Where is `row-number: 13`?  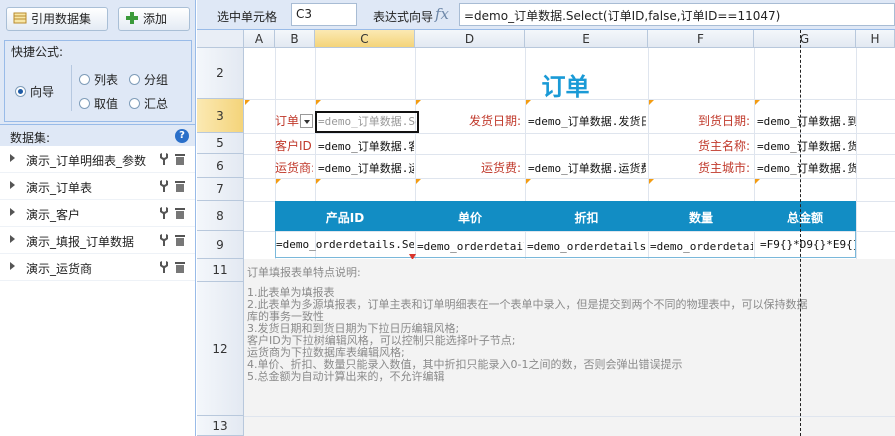 row-number: 13 is located at coordinates (220, 425).